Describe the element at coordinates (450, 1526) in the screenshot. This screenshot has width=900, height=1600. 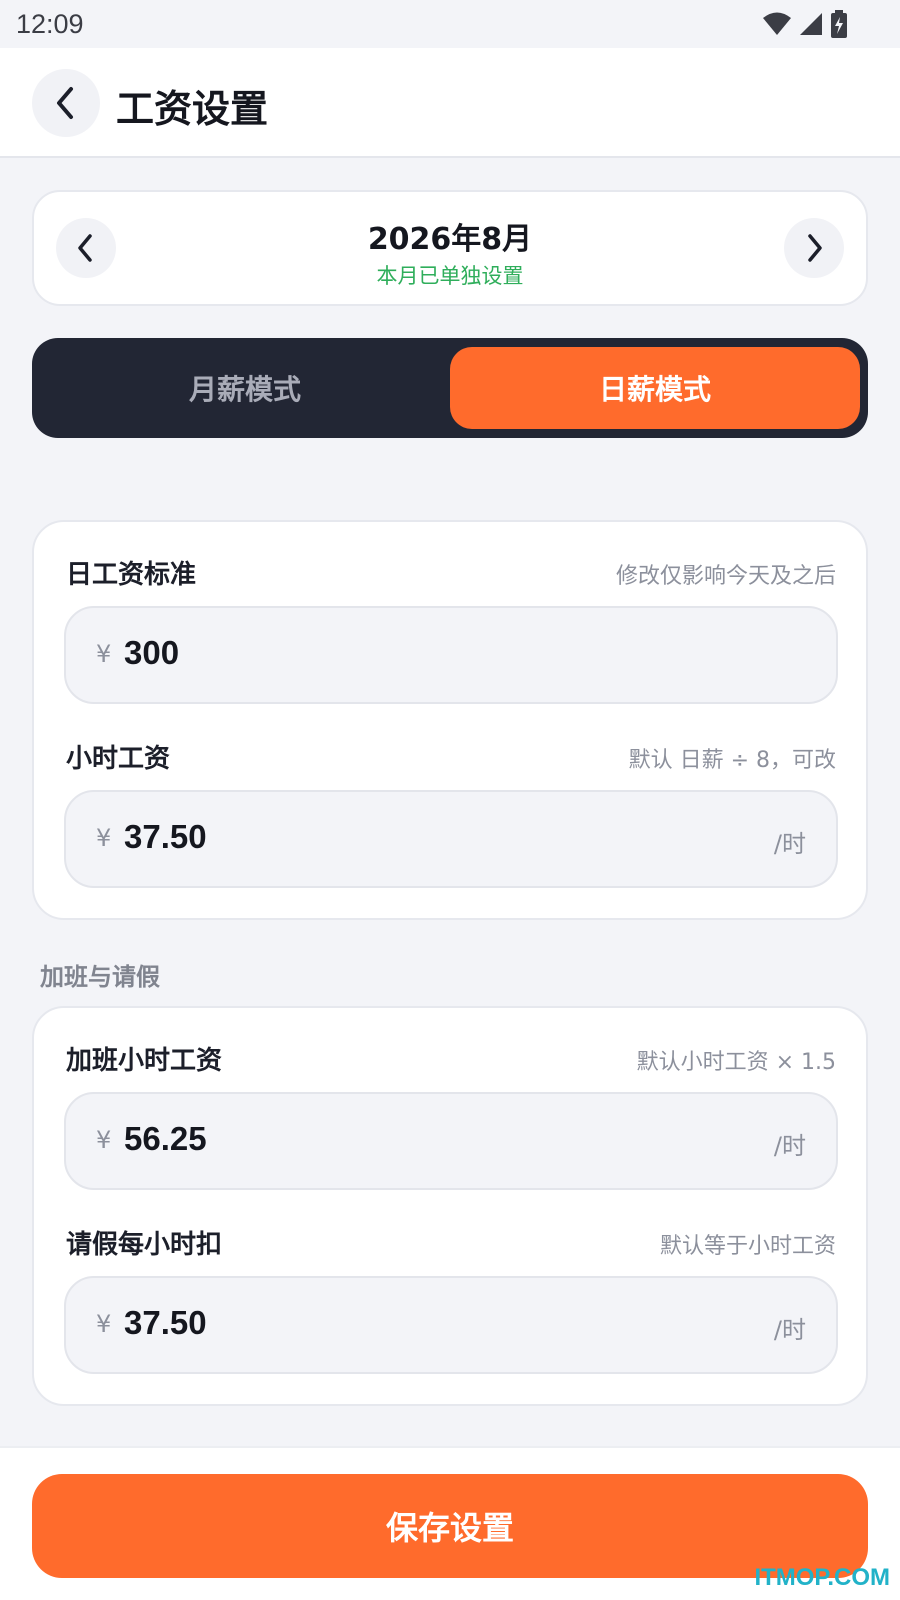
I see `save-button: 保存设置` at that location.